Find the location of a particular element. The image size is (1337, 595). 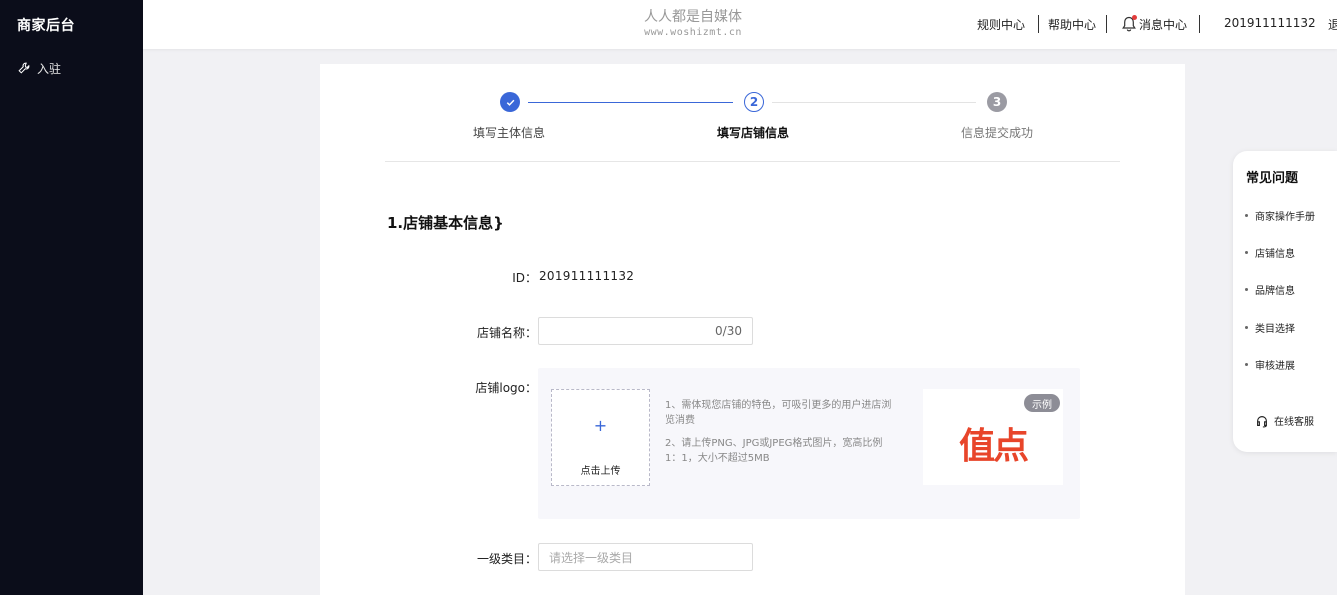

step-3-circle: 3 is located at coordinates (997, 102).